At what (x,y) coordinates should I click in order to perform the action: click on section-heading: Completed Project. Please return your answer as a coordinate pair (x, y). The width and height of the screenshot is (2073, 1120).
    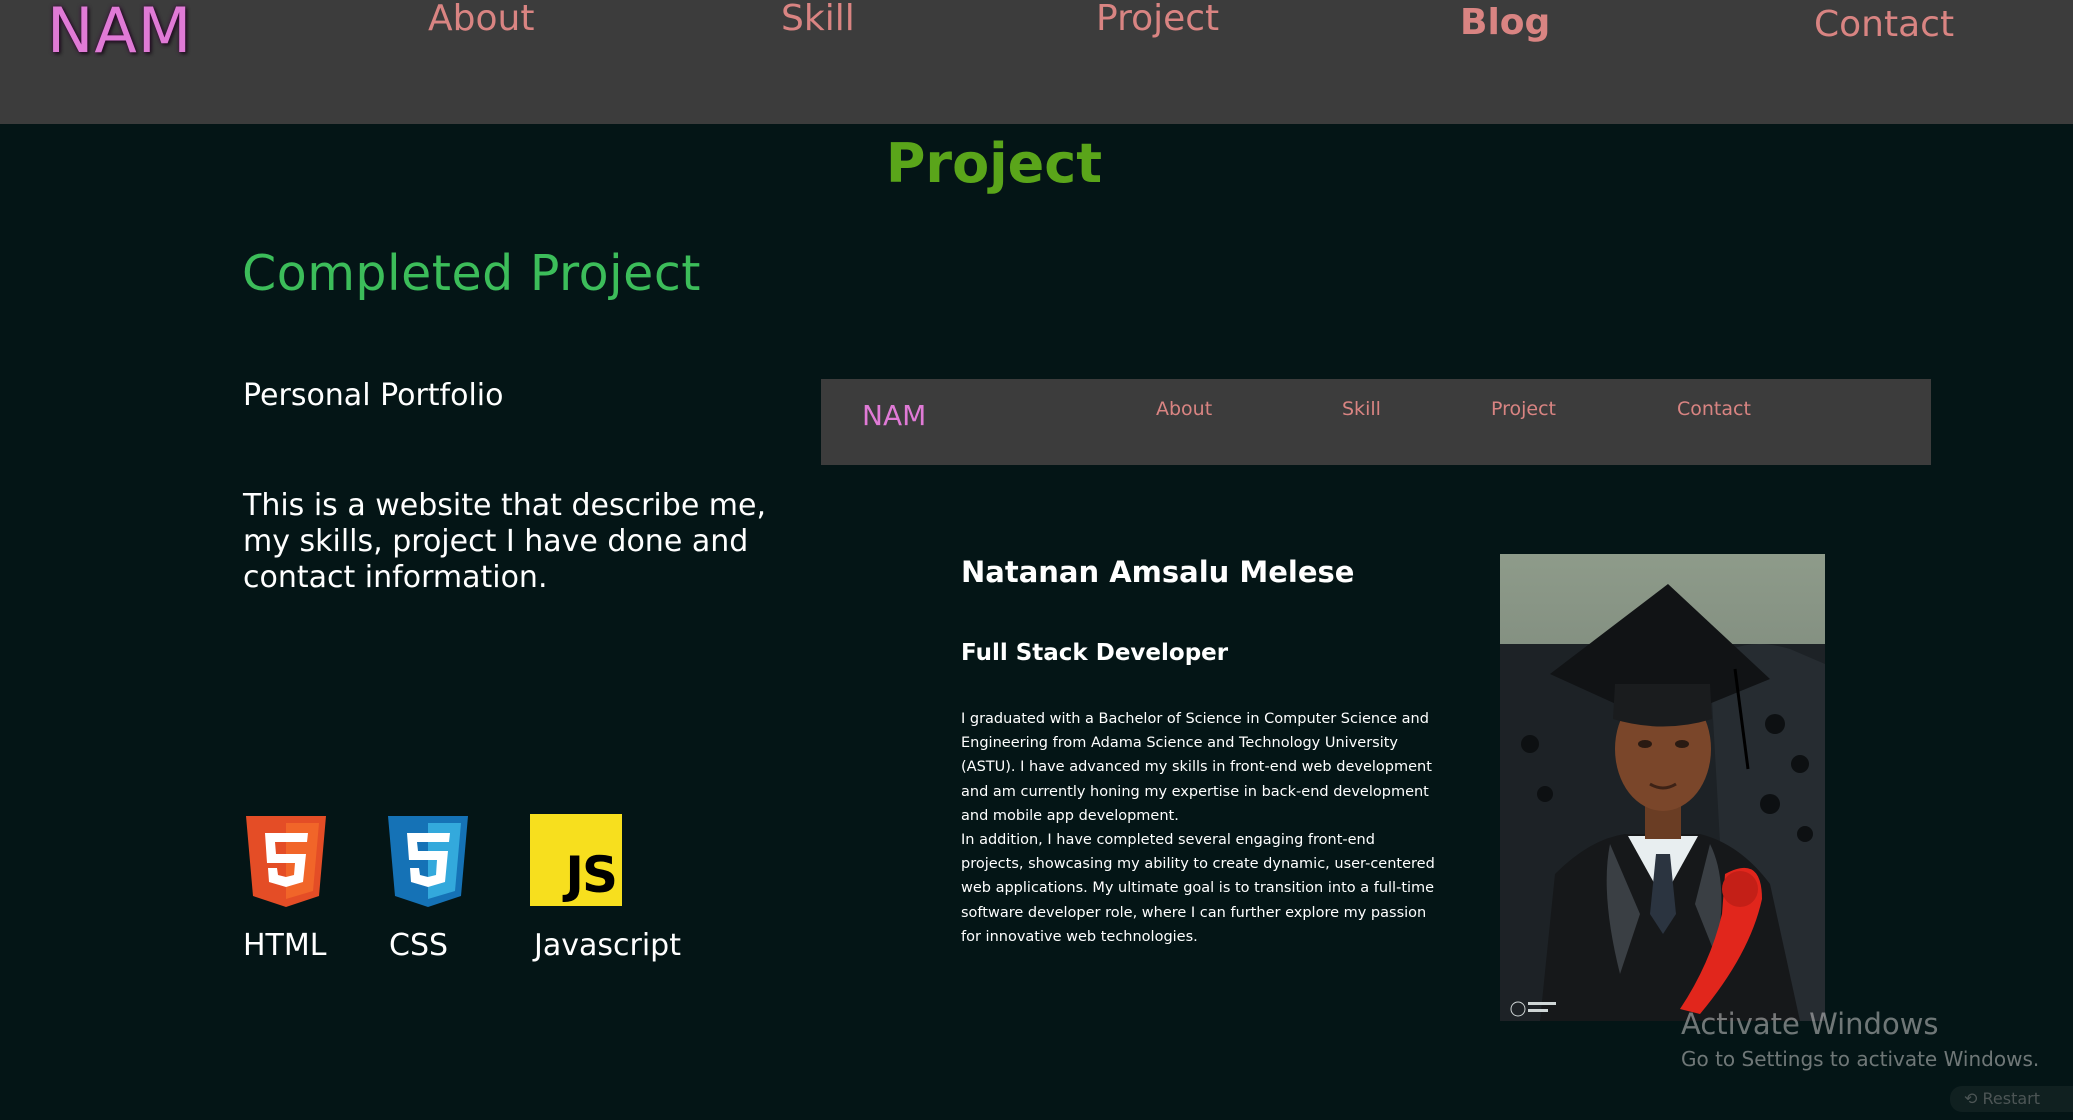
    Looking at the image, I should click on (471, 273).